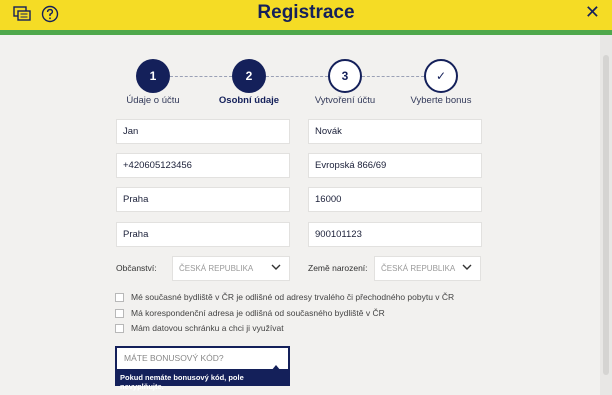 The image size is (612, 395). I want to click on scrollbar, so click(606, 215).